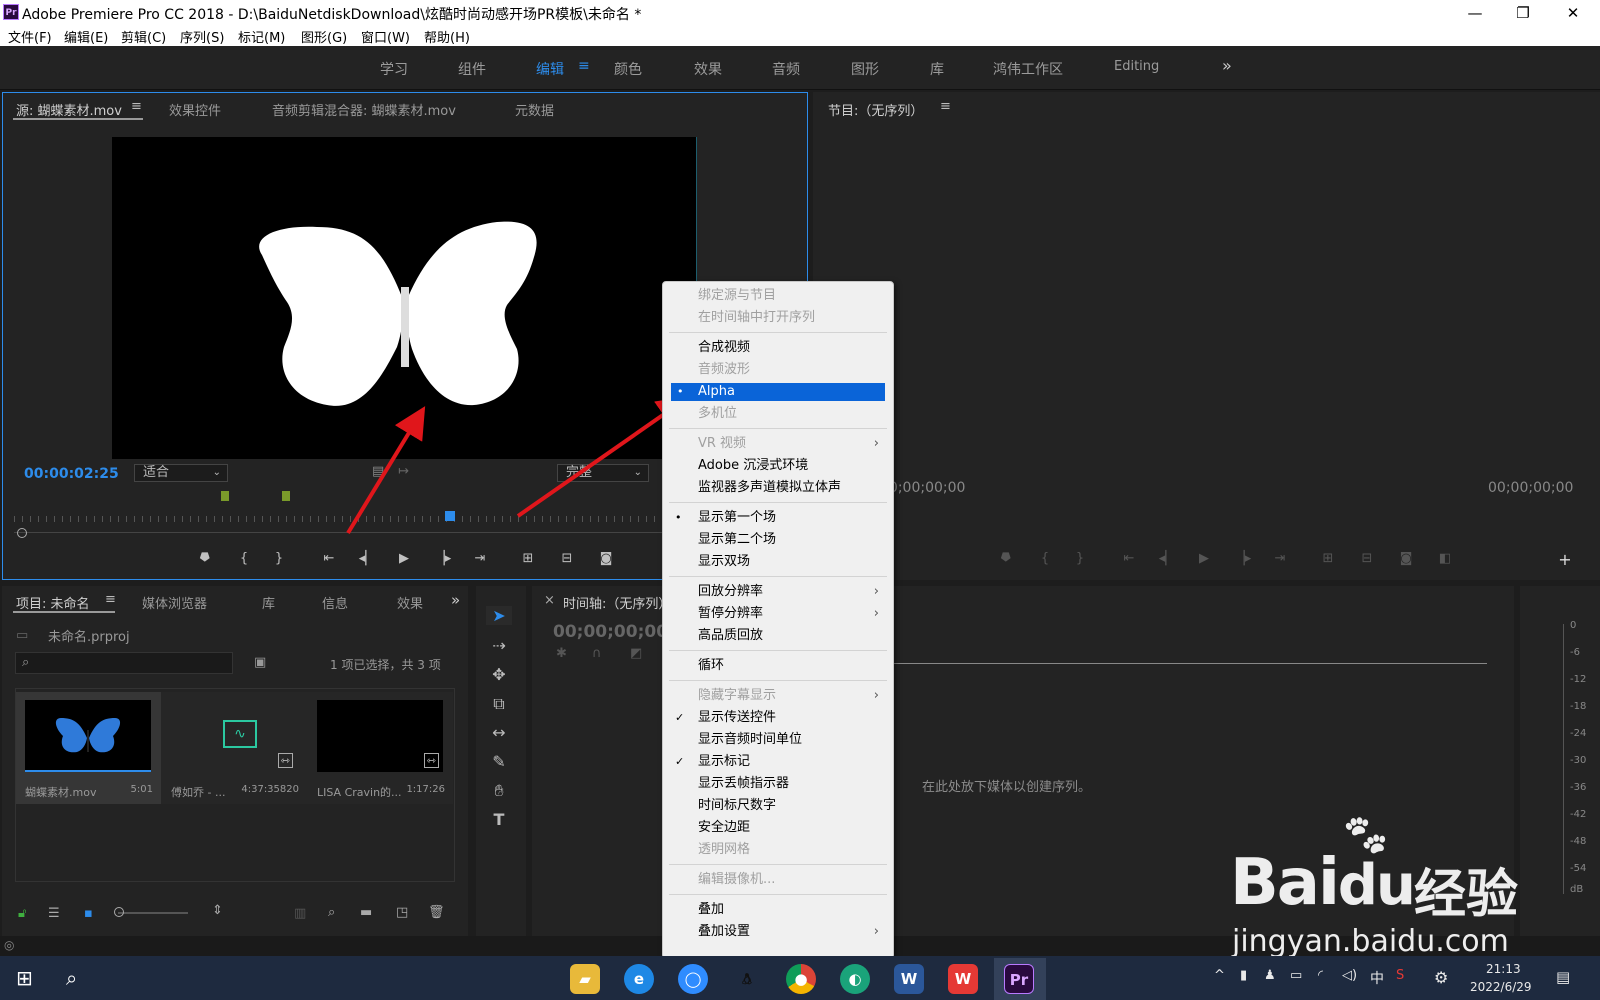 The height and width of the screenshot is (1000, 1600). Describe the element at coordinates (499, 615) in the screenshot. I see `selection-tool-icon: ➤` at that location.